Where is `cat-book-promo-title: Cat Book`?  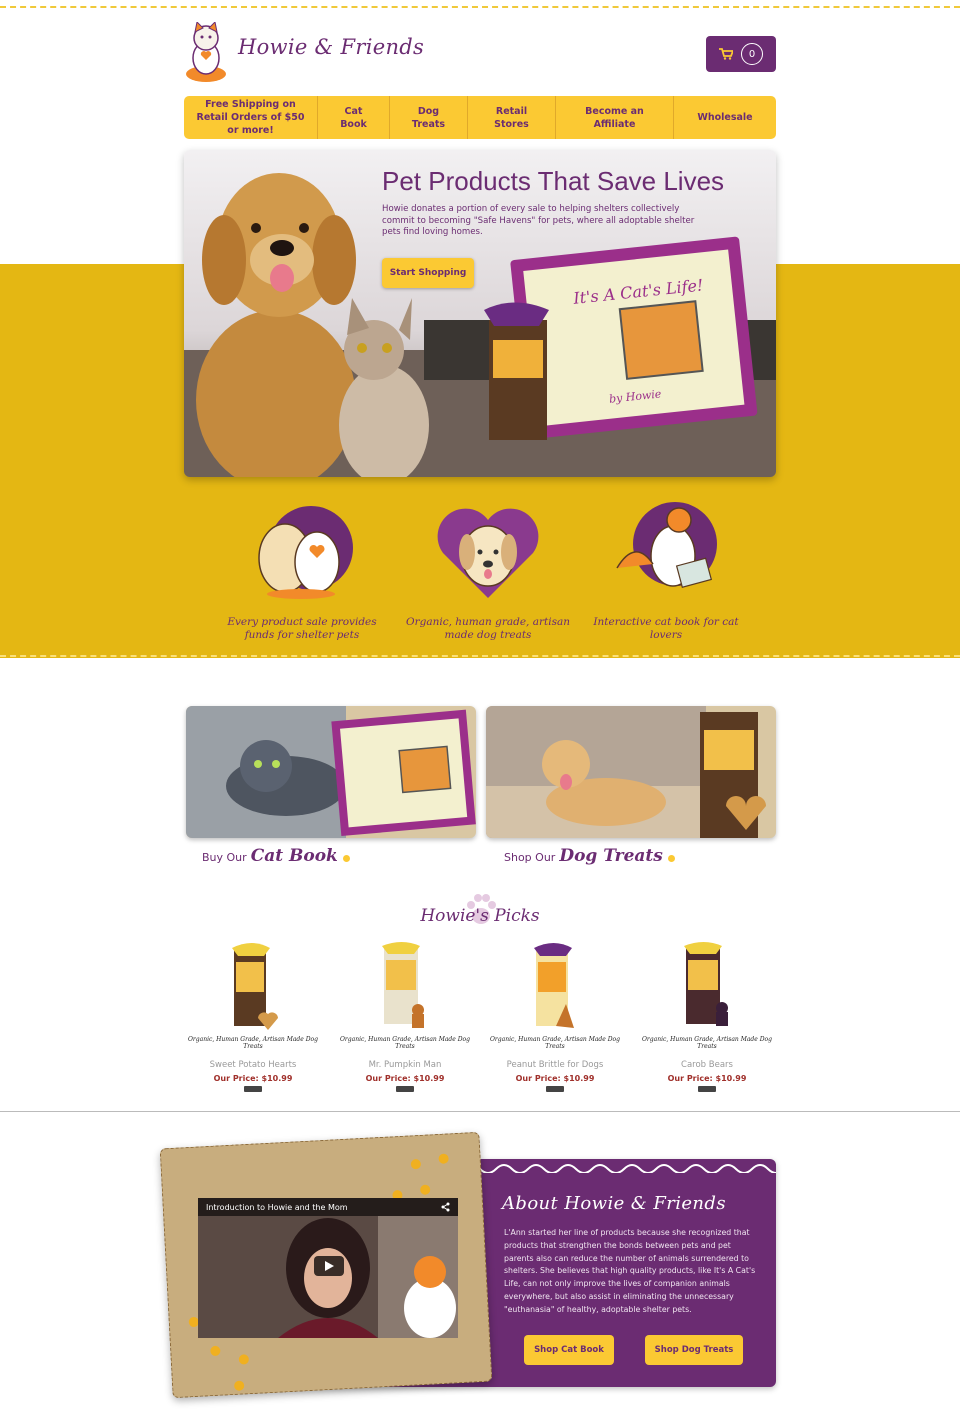
cat-book-promo-title: Cat Book is located at coordinates (294, 856).